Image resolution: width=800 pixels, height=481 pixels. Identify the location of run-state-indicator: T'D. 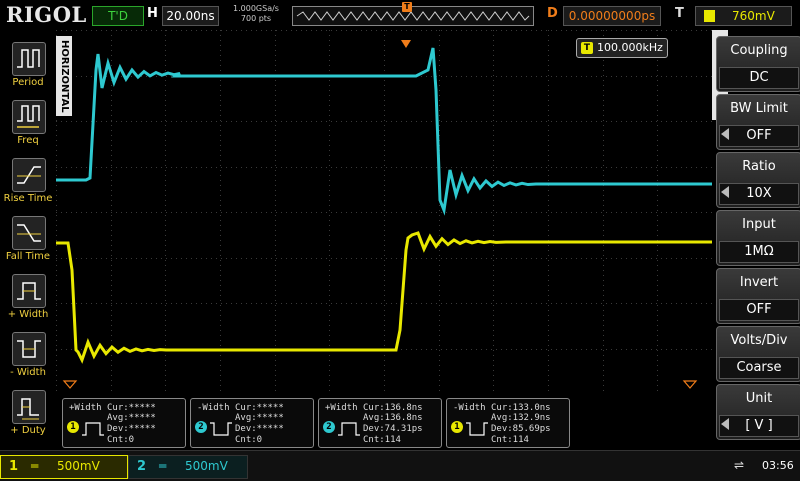
(118, 16).